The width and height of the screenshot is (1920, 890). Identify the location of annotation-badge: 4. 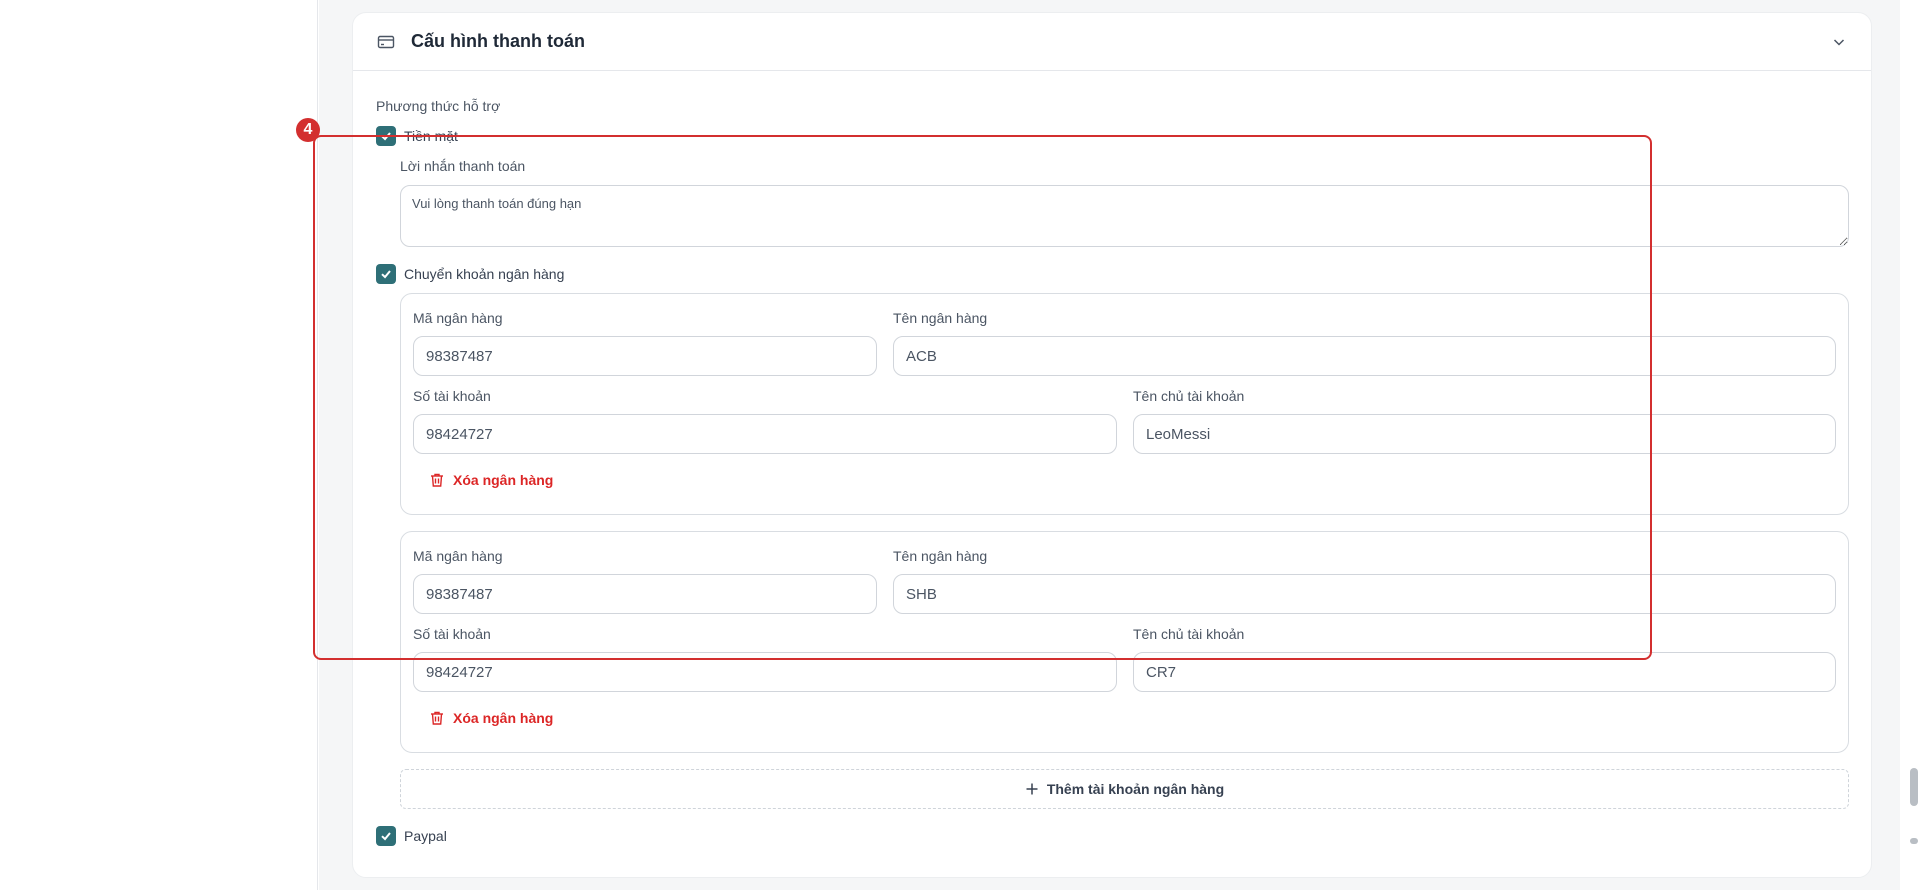
(308, 130).